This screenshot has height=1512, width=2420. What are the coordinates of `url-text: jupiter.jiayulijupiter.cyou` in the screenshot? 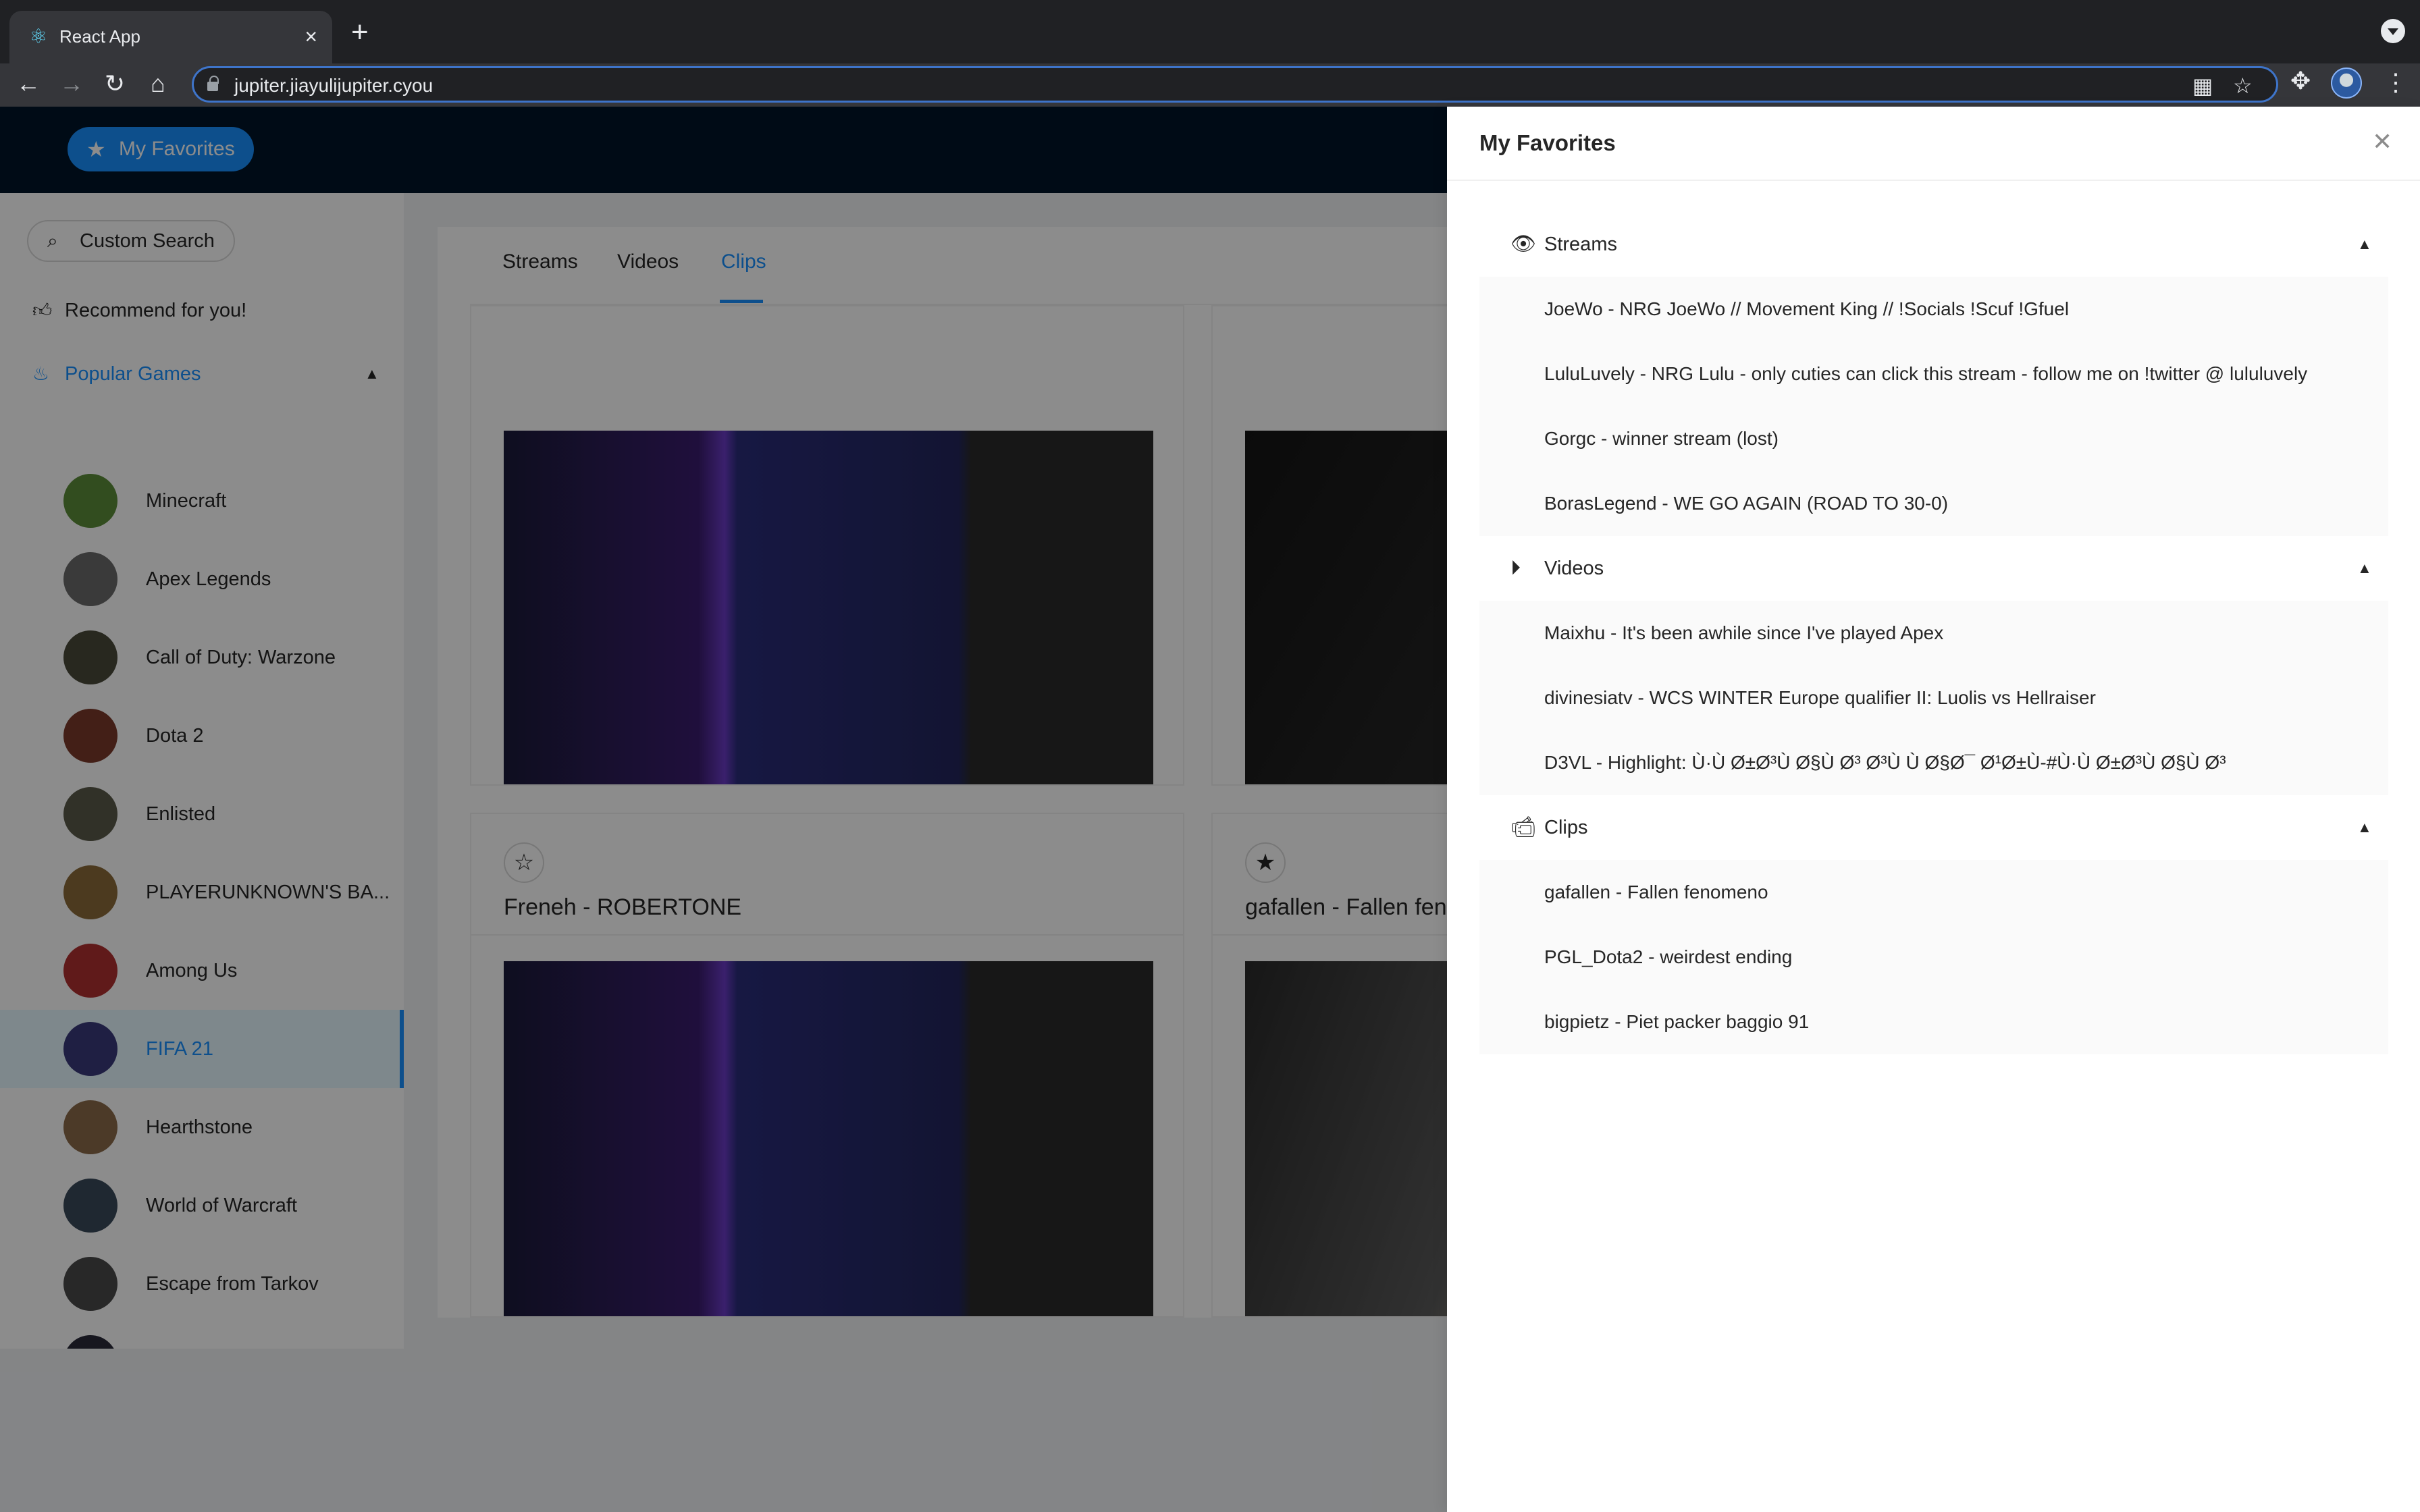 It's located at (333, 86).